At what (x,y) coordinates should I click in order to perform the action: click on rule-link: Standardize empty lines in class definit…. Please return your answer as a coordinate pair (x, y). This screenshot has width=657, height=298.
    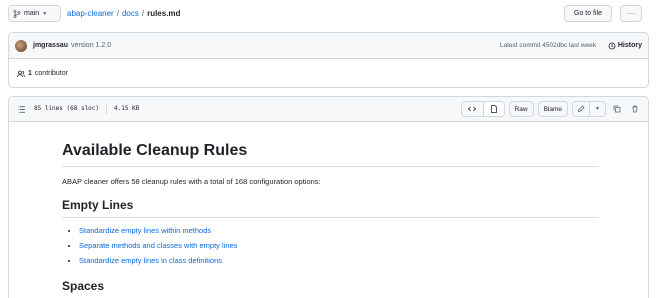
    Looking at the image, I should click on (339, 260).